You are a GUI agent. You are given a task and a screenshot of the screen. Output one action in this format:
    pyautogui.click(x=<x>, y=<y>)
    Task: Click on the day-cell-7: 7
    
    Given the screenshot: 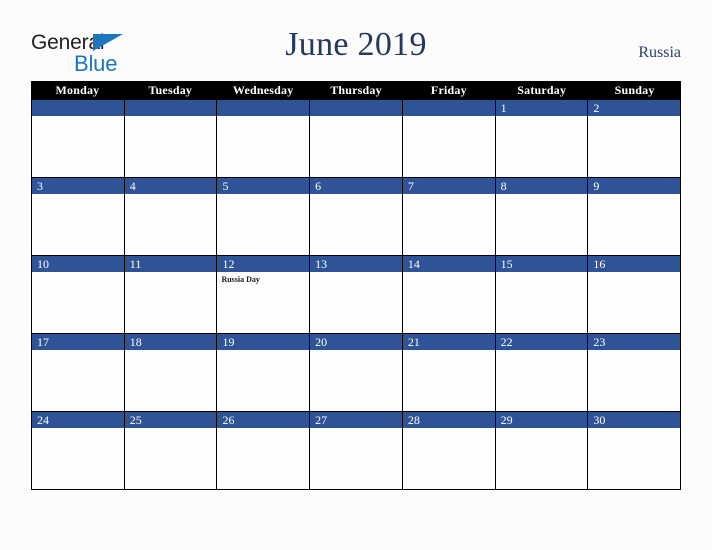 What is the action you would take?
    pyautogui.click(x=449, y=216)
    